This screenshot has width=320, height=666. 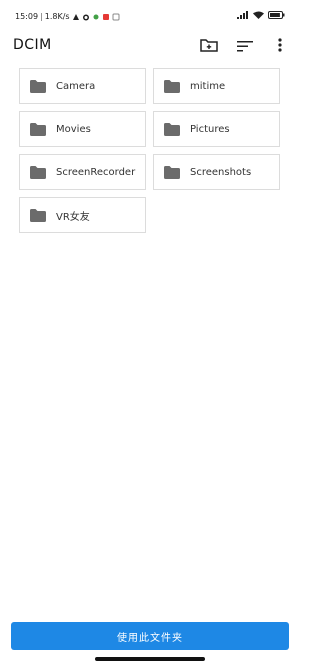 I want to click on folder-label: Pictures, so click(x=210, y=129).